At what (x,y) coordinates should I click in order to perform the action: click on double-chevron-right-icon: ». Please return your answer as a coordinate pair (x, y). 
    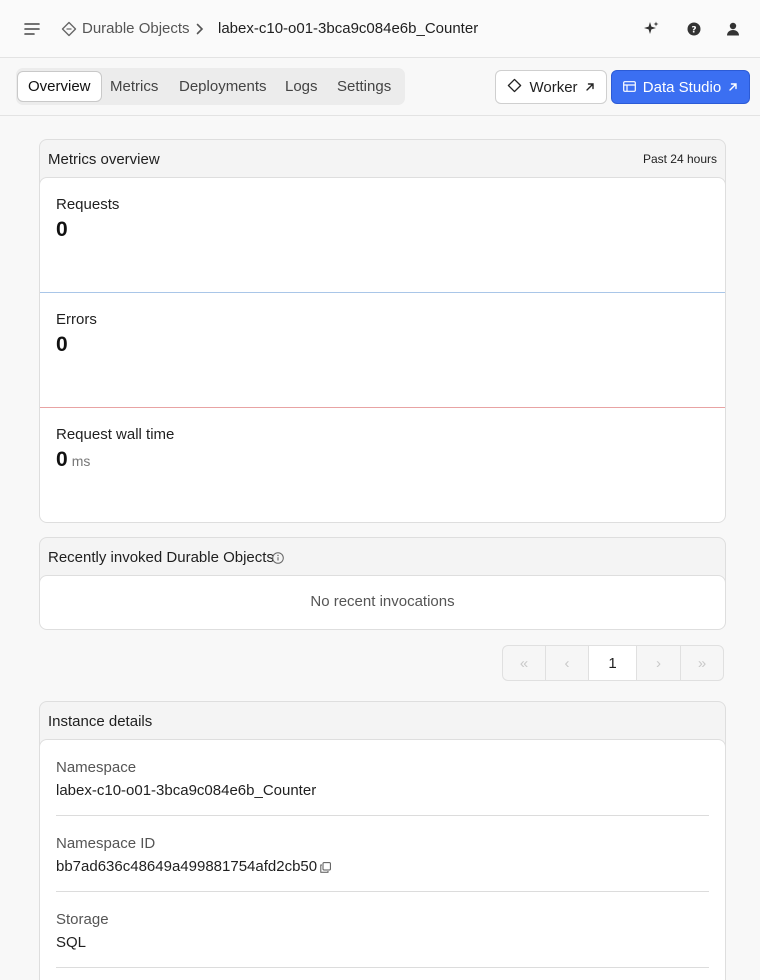
    Looking at the image, I should click on (702, 663).